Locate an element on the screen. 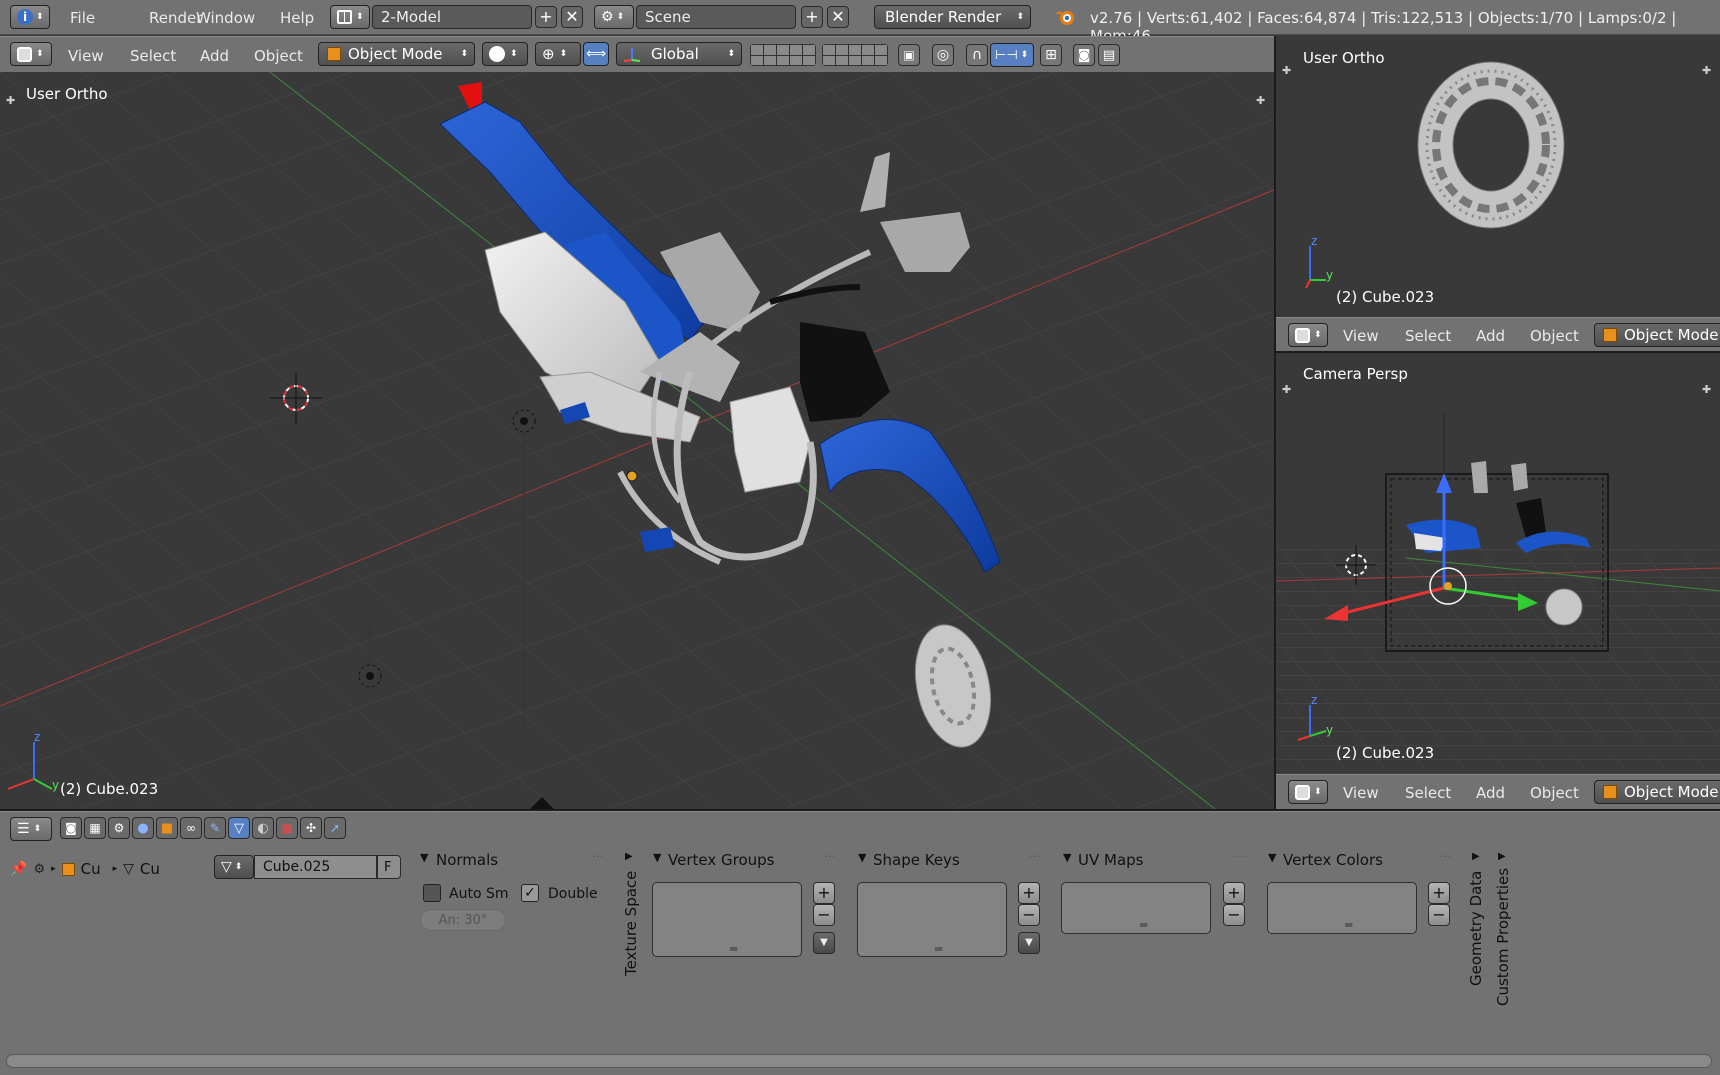 The height and width of the screenshot is (1075, 1720). render-opengl-button: ◙ is located at coordinates (1084, 55).